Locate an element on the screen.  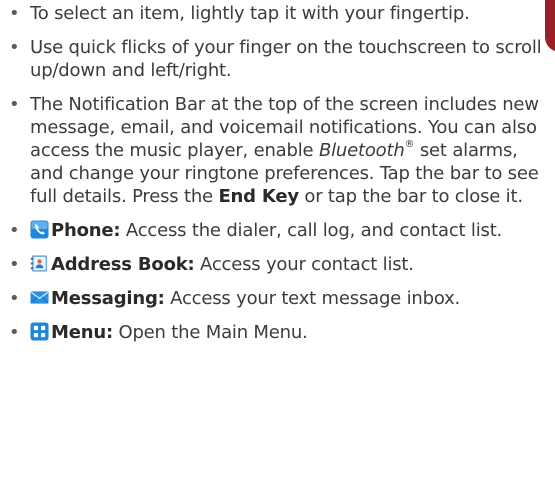
grid-menu-icon is located at coordinates (39, 331).